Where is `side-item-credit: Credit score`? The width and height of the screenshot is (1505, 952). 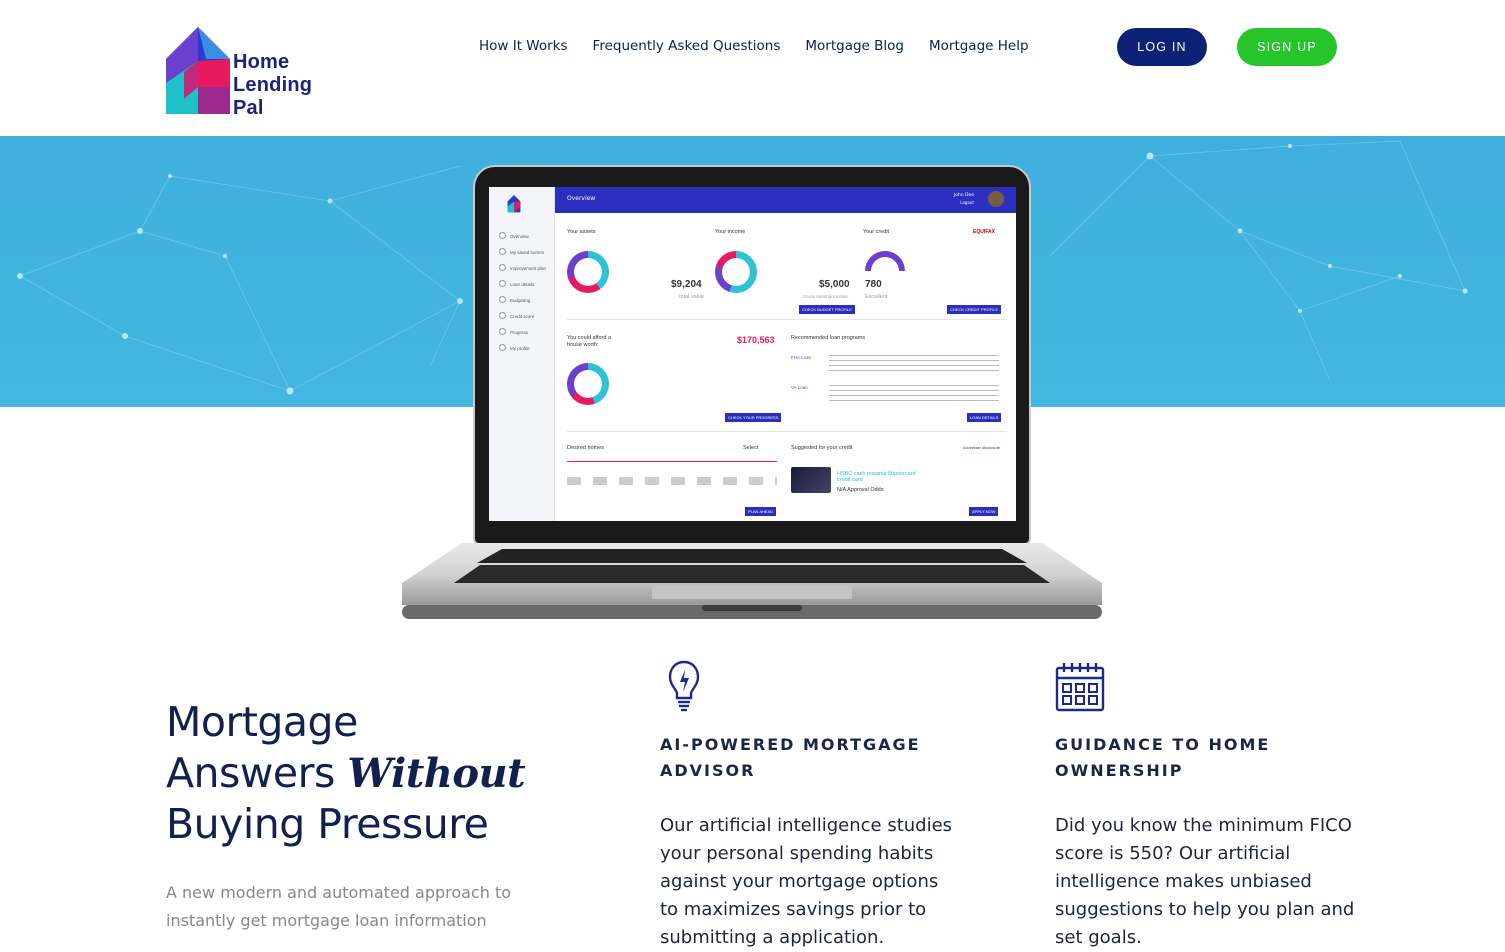 side-item-credit: Credit score is located at coordinates (516, 315).